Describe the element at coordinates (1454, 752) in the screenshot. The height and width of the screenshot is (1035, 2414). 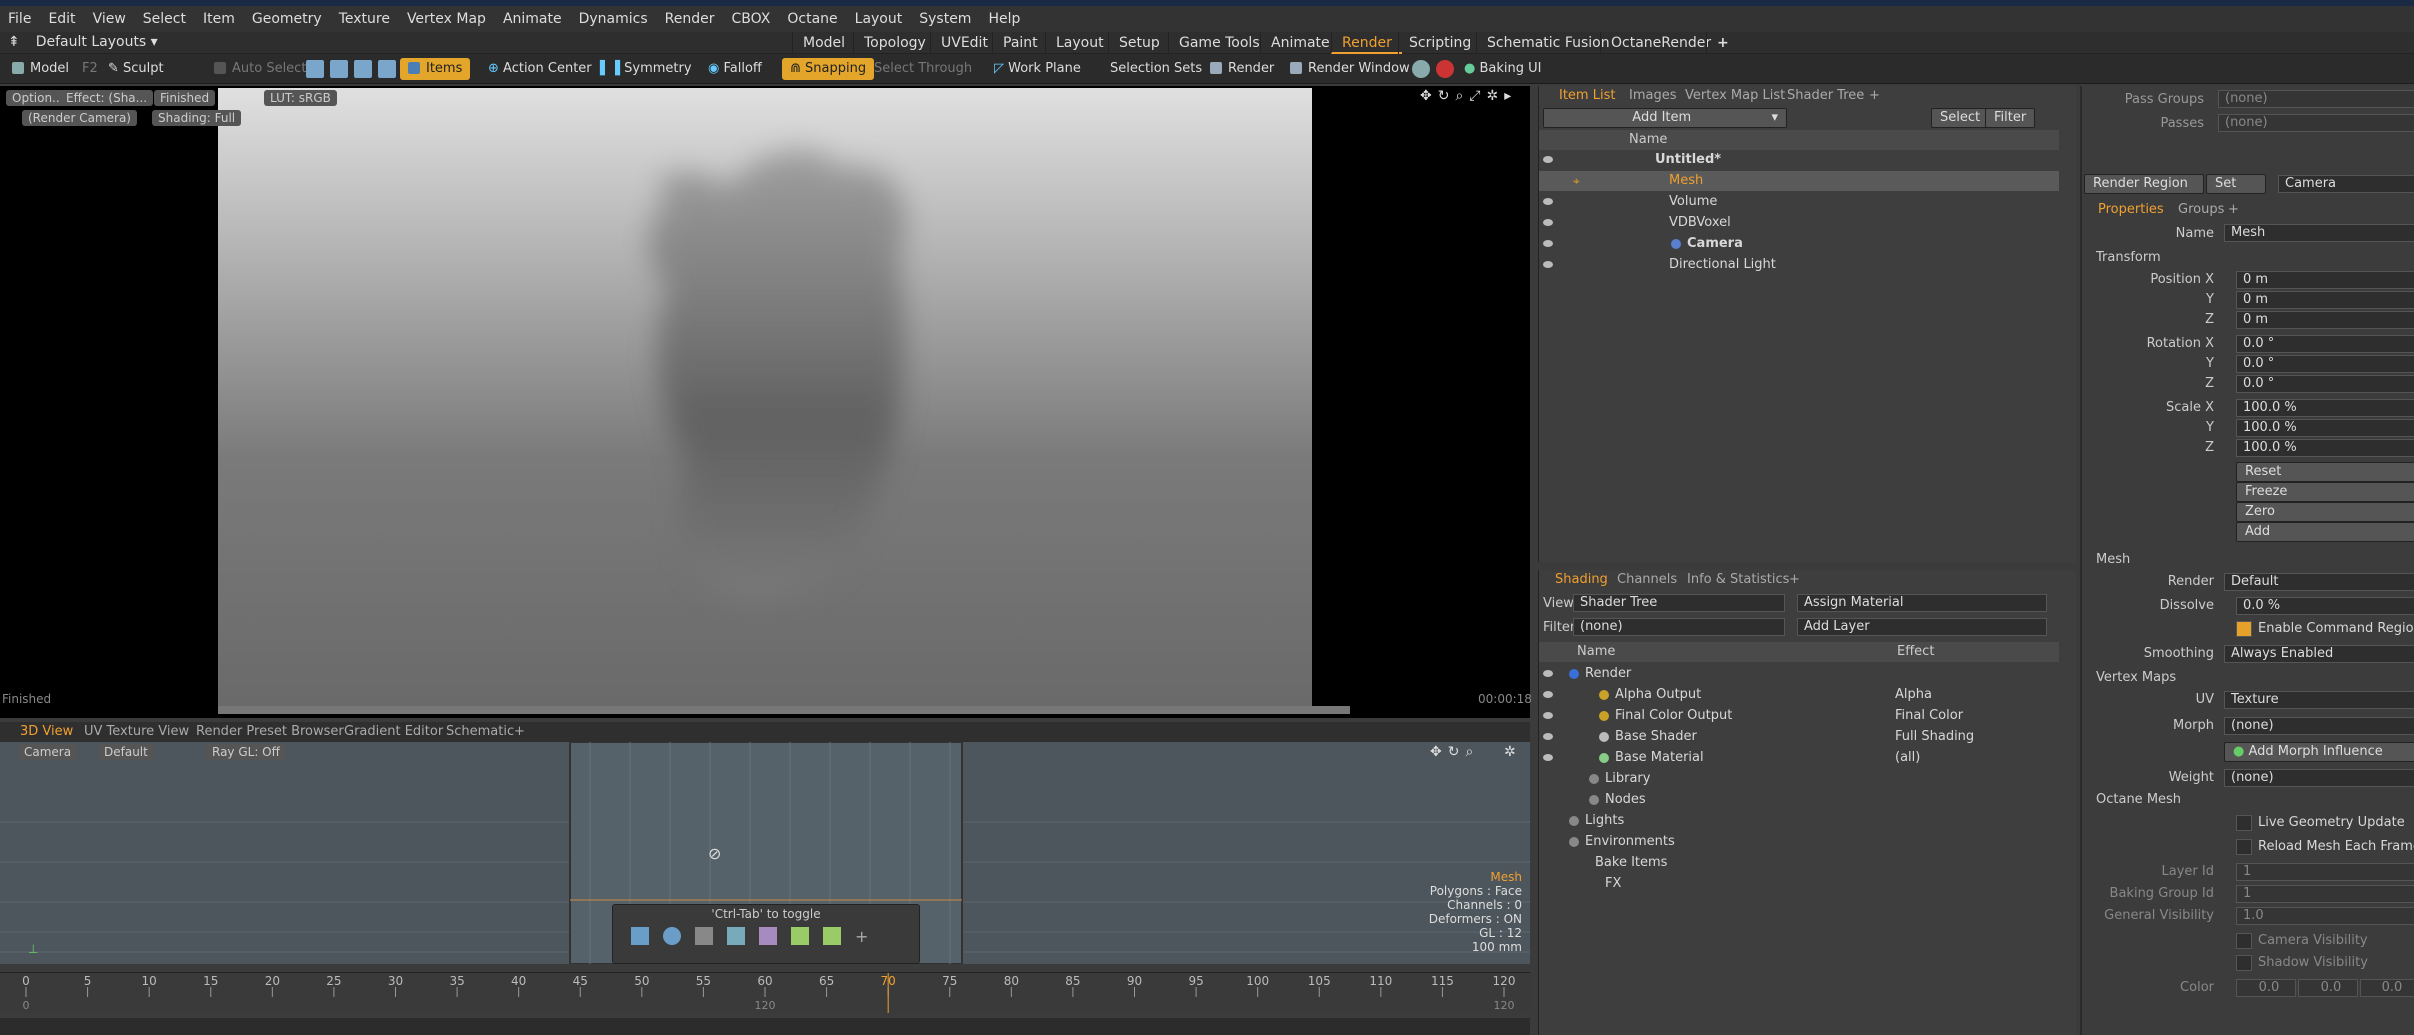
I see `3d-nav-icons: ✥↻⌕` at that location.